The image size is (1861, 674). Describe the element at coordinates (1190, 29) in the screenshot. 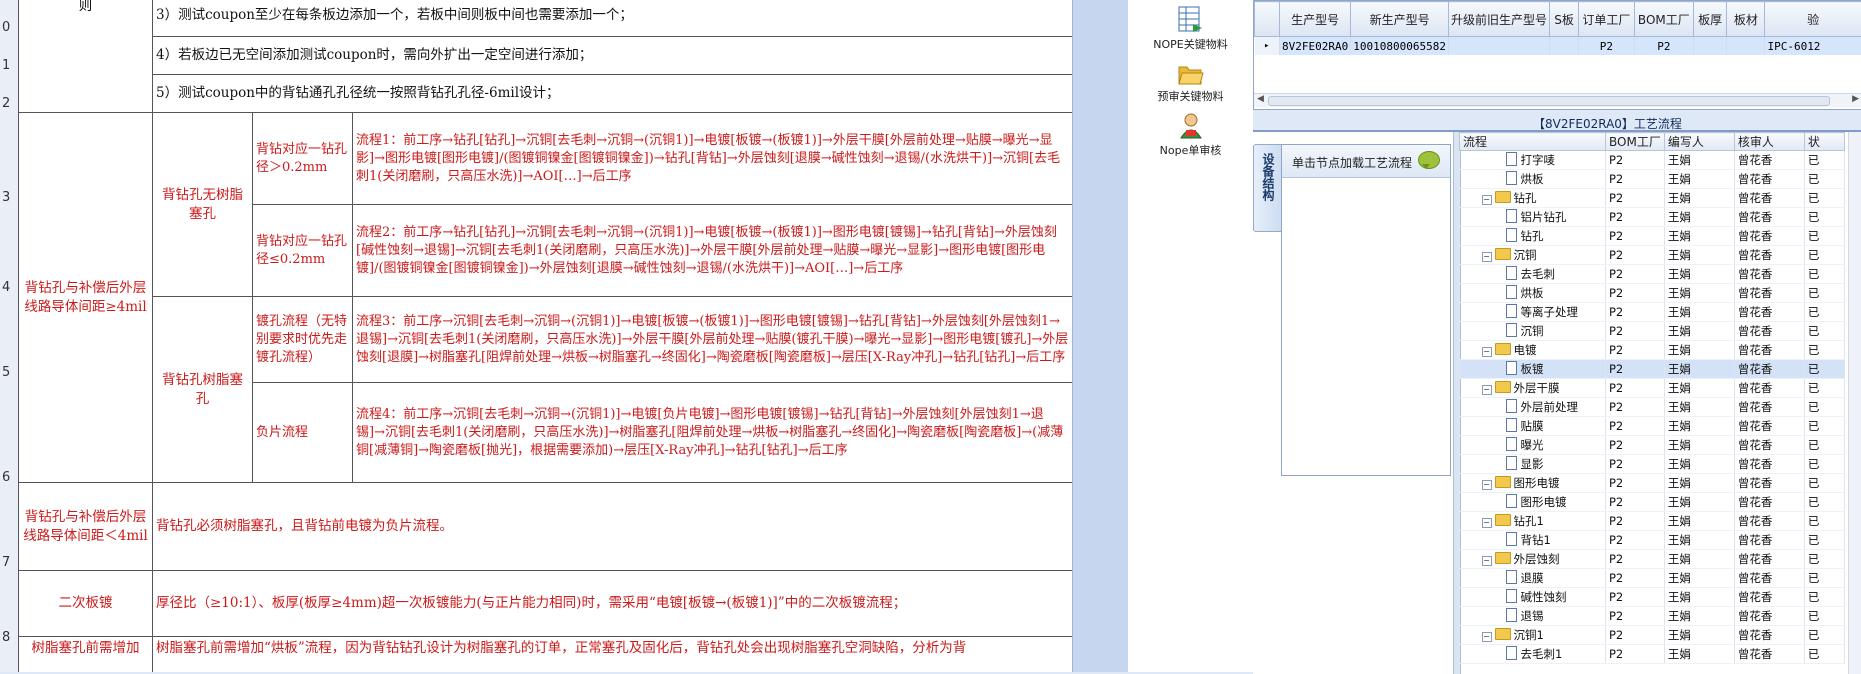

I see `nope-key-material-button: NOPE关键物料` at that location.